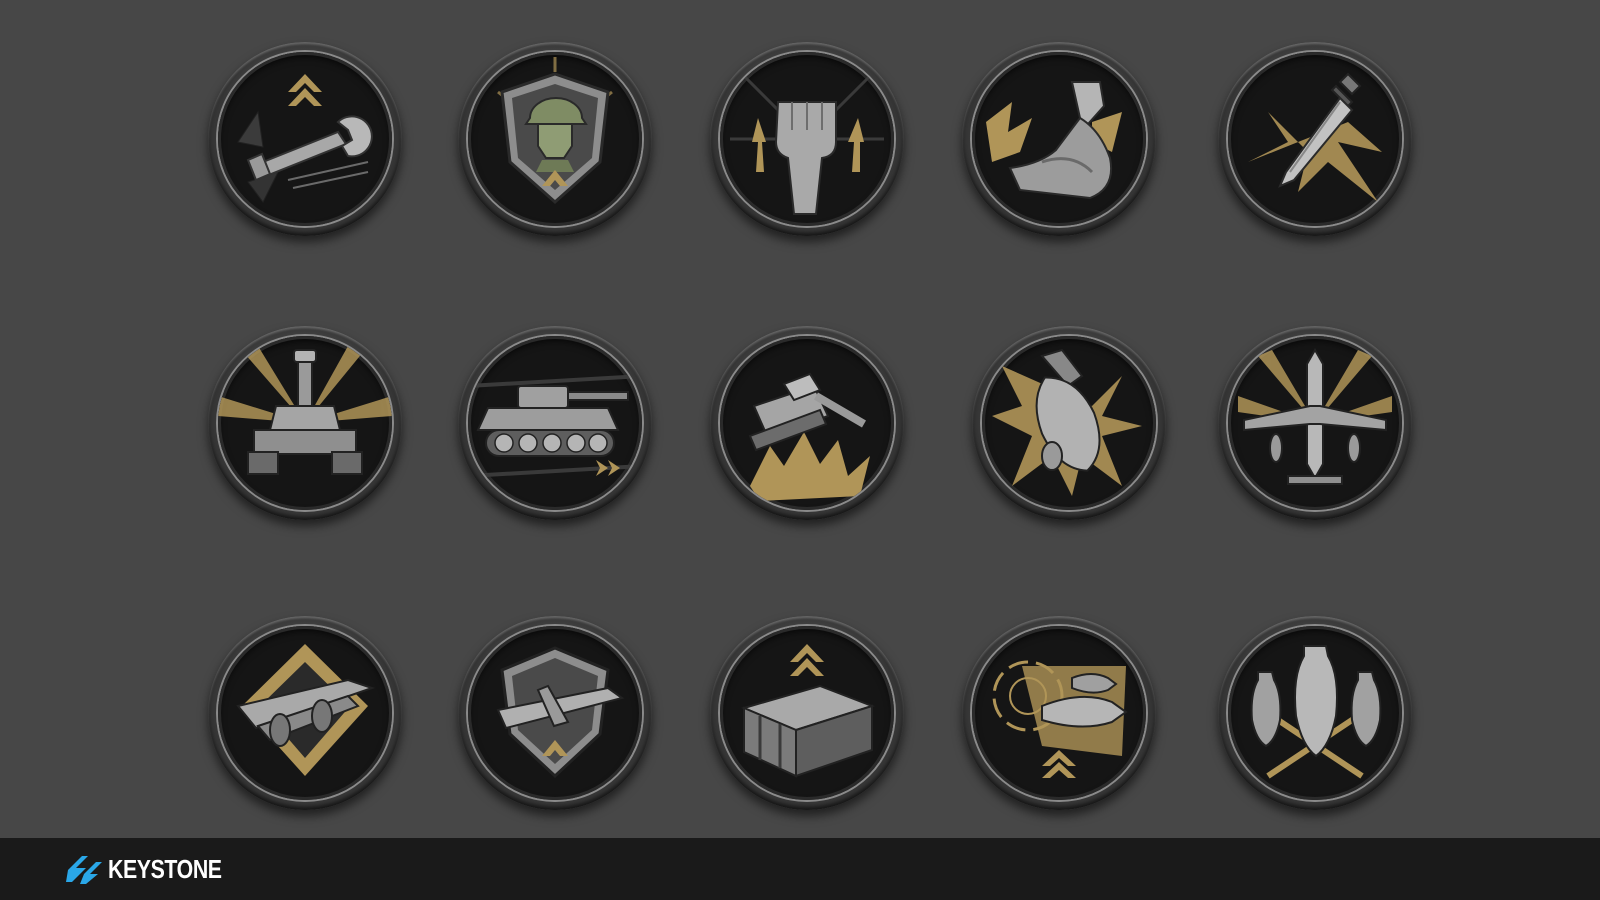 The width and height of the screenshot is (1600, 900). What do you see at coordinates (305, 410) in the screenshot?
I see `tank-front-icon` at bounding box center [305, 410].